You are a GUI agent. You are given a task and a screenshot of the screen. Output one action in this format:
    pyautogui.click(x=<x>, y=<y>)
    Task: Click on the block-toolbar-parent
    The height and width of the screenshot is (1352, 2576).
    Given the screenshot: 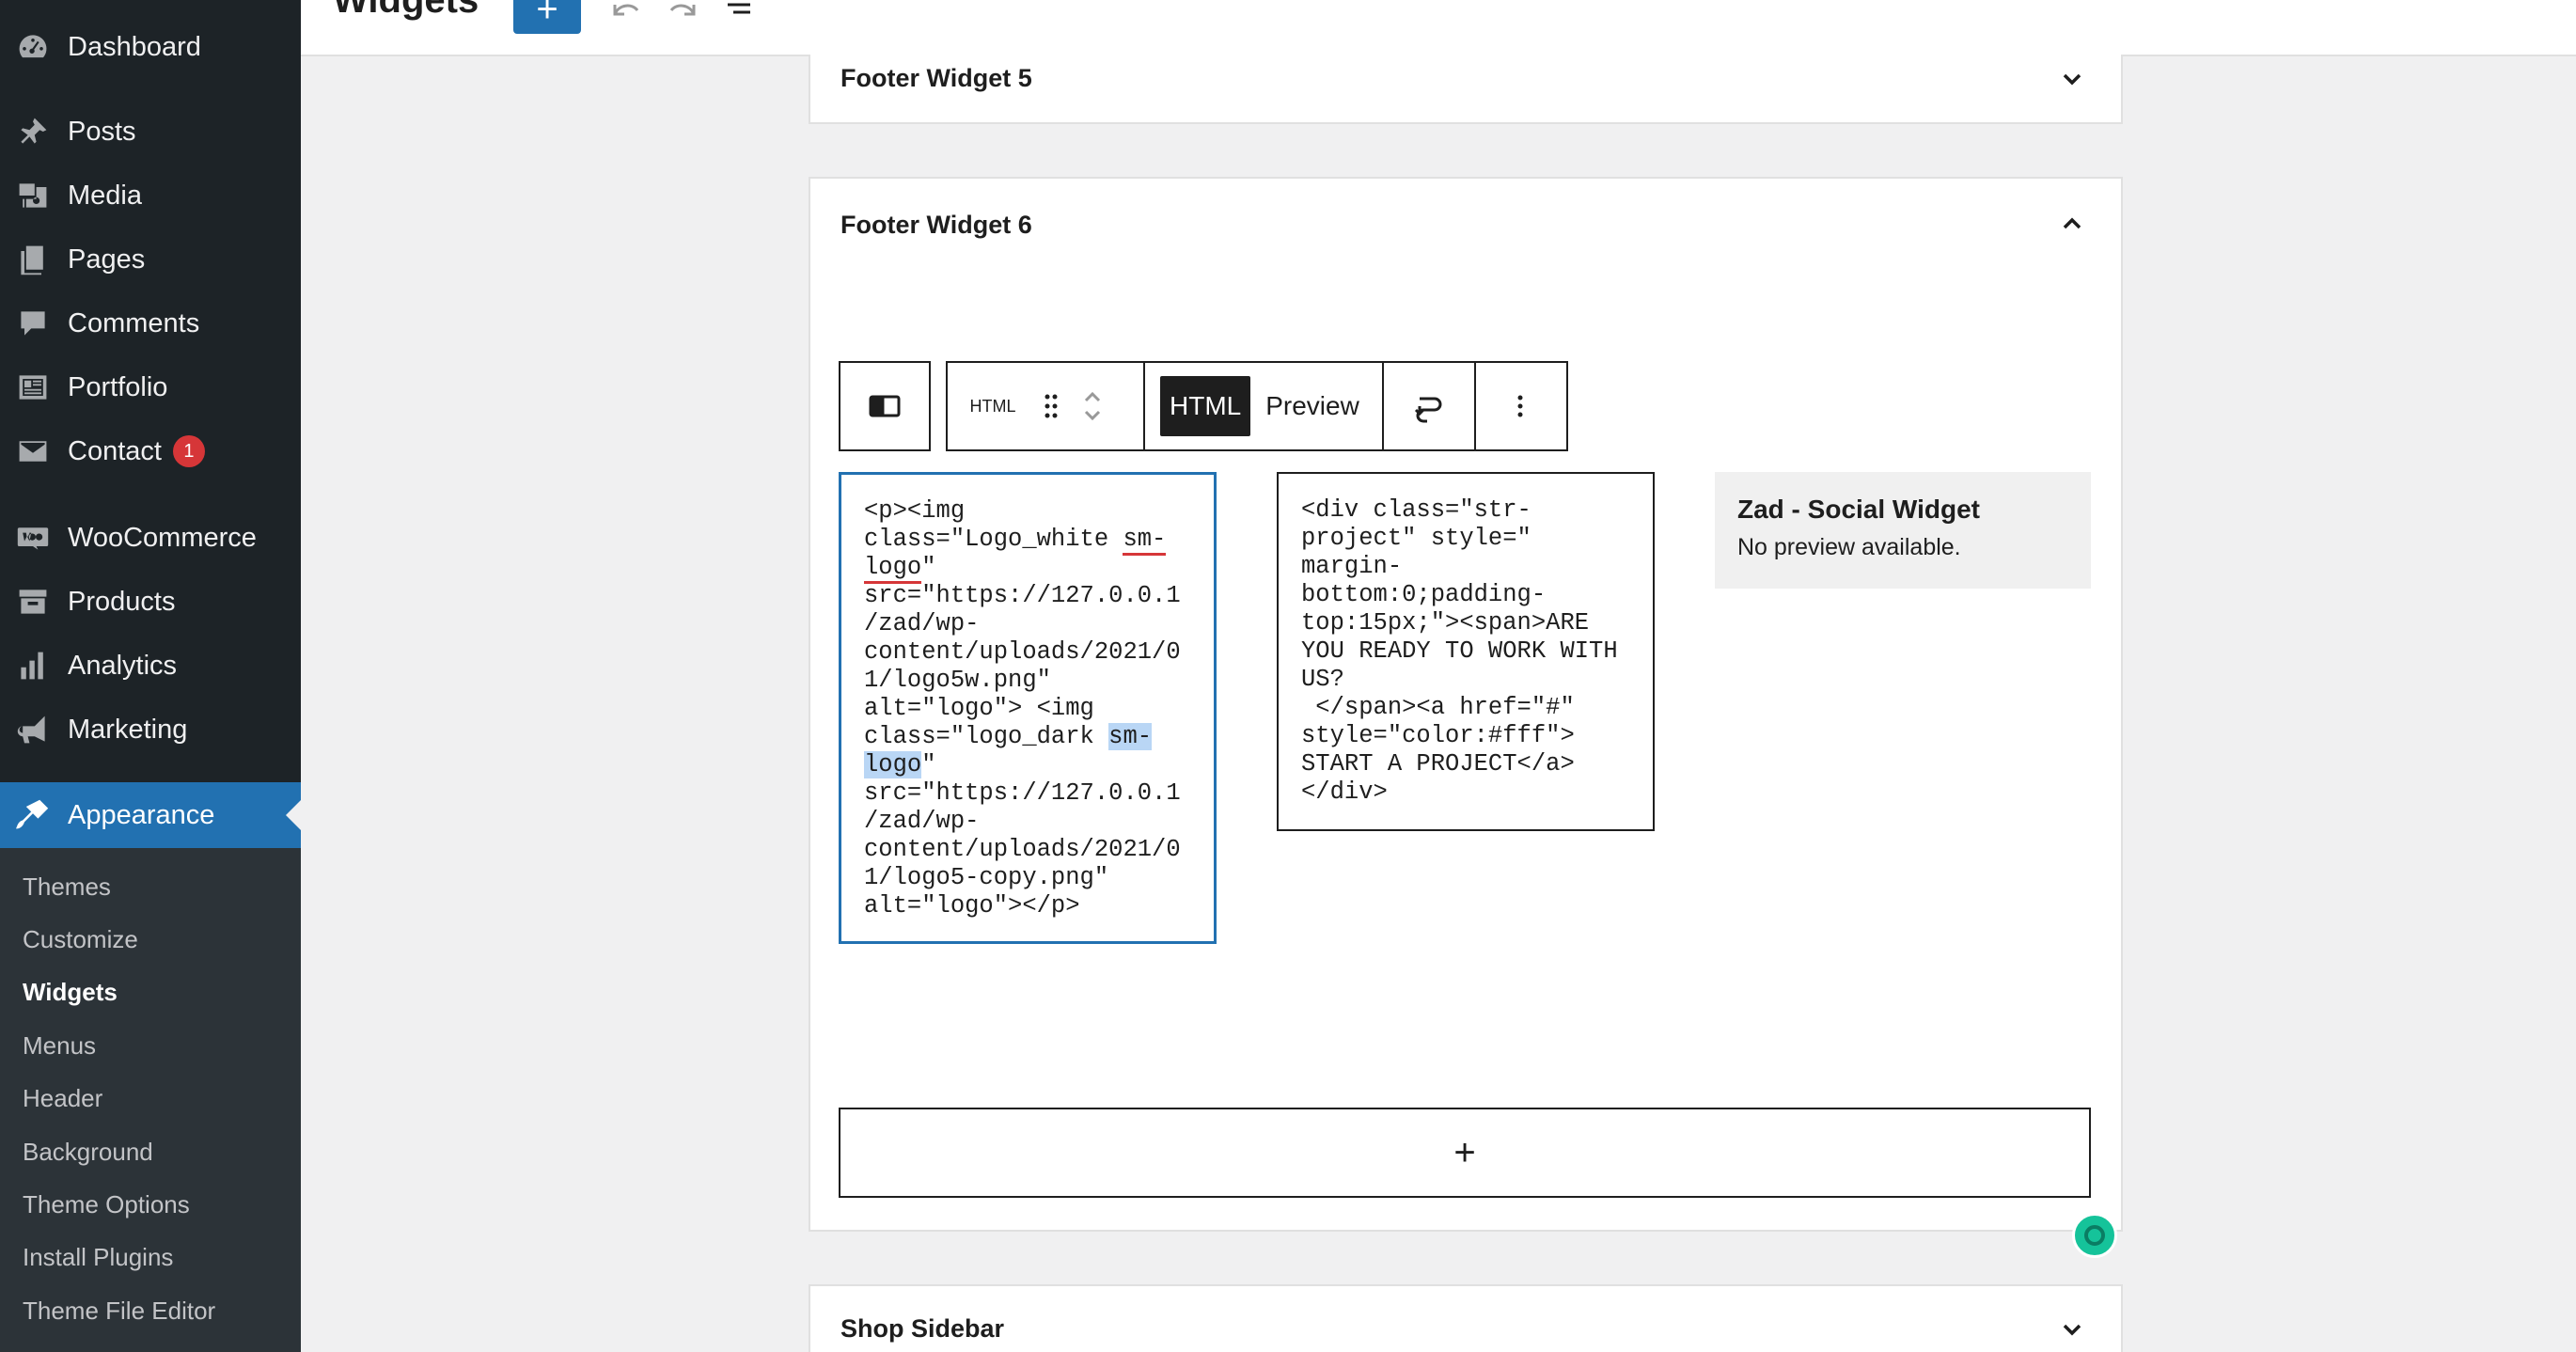 What is the action you would take?
    pyautogui.click(x=885, y=406)
    